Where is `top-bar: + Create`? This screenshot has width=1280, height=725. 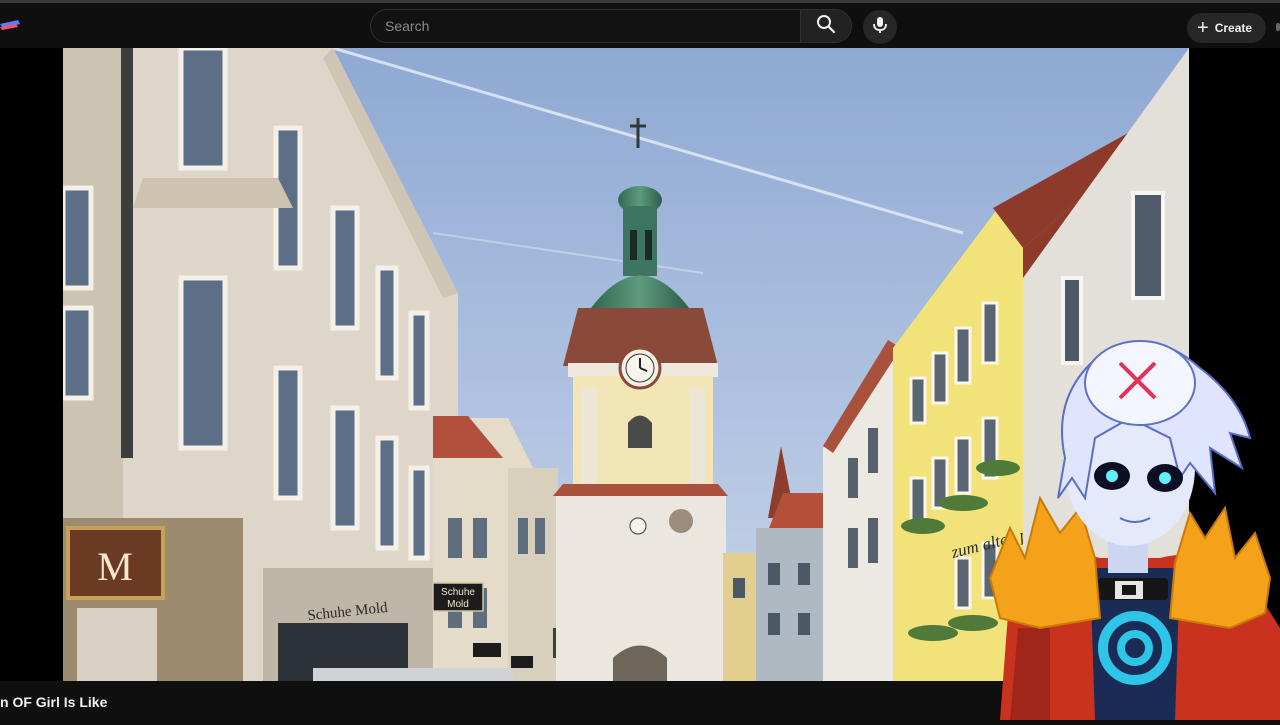
top-bar: + Create is located at coordinates (640, 24).